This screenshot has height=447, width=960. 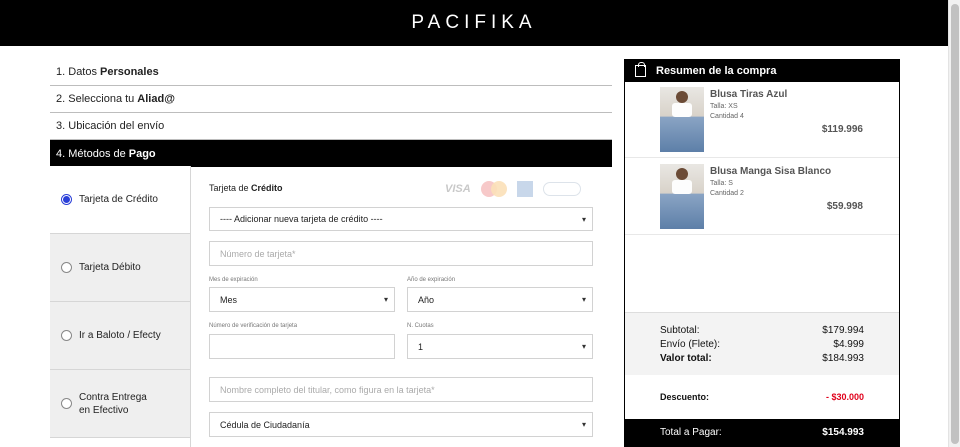 I want to click on summary-header: Resumen de la compra, so click(x=762, y=70).